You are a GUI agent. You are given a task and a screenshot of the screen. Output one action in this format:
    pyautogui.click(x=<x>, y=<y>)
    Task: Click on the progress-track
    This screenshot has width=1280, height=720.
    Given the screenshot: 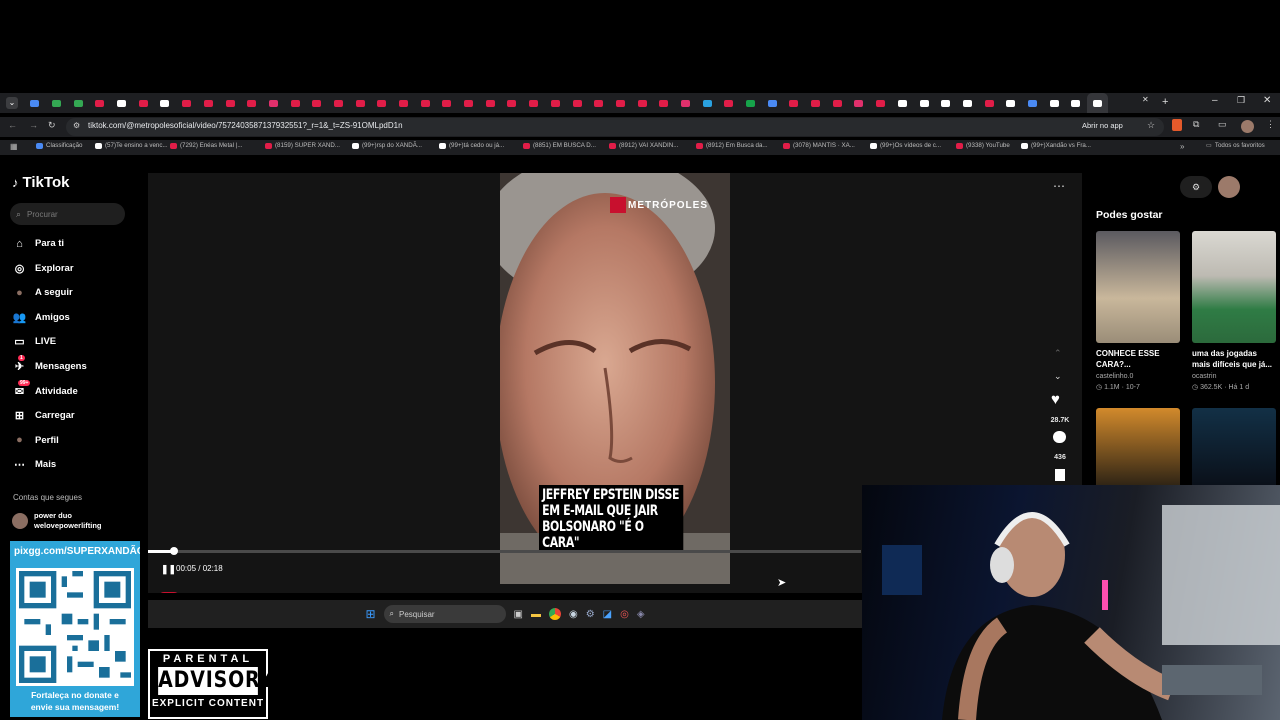 What is the action you would take?
    pyautogui.click(x=504, y=551)
    